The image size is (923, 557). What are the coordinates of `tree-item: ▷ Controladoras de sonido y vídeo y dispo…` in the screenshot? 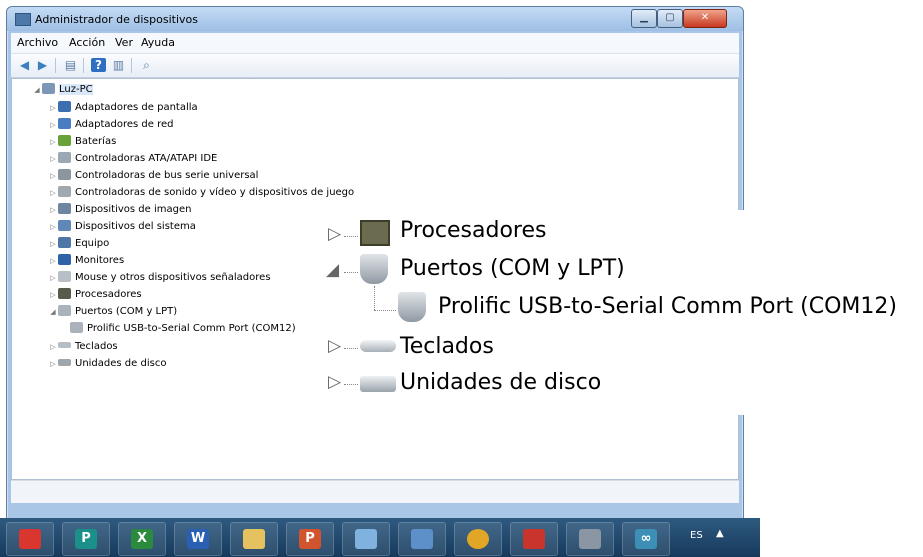 It's located at (201, 193).